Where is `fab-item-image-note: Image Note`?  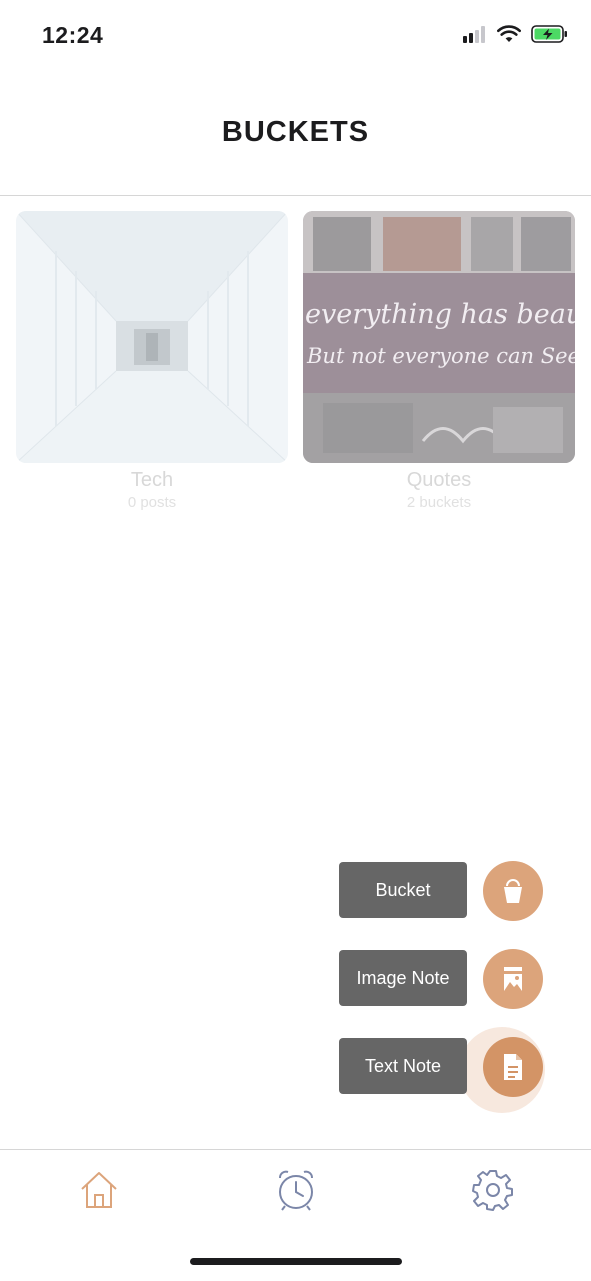
fab-item-image-note: Image Note is located at coordinates (441, 979).